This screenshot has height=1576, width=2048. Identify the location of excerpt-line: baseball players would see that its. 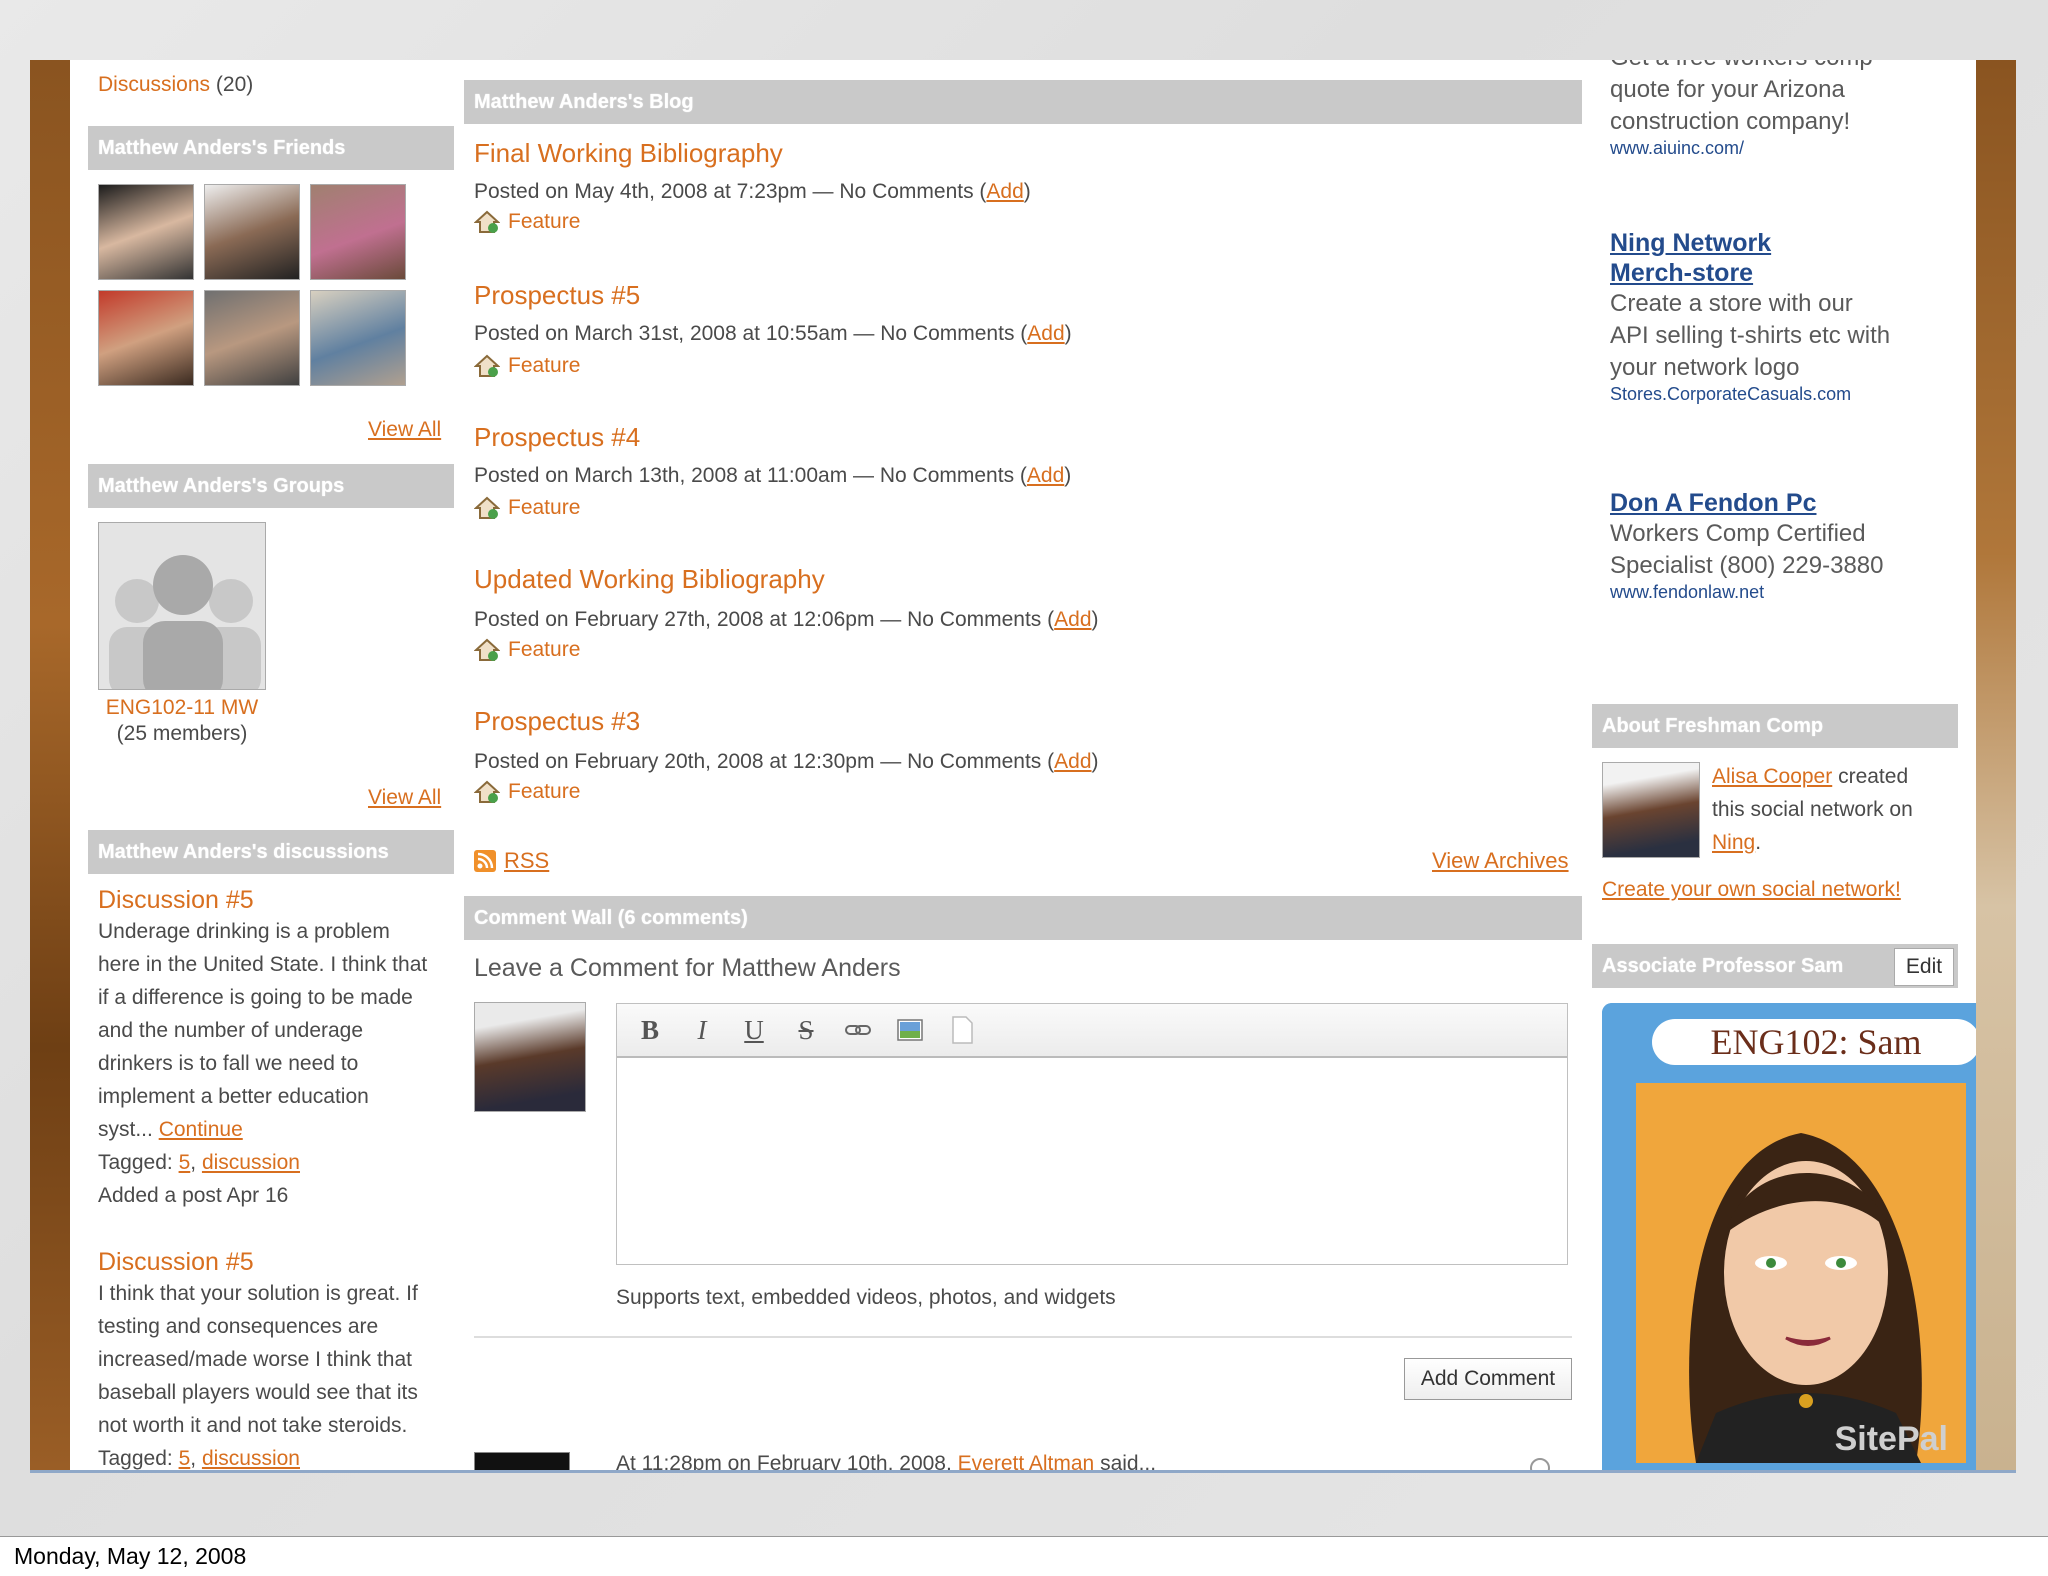
(258, 1392).